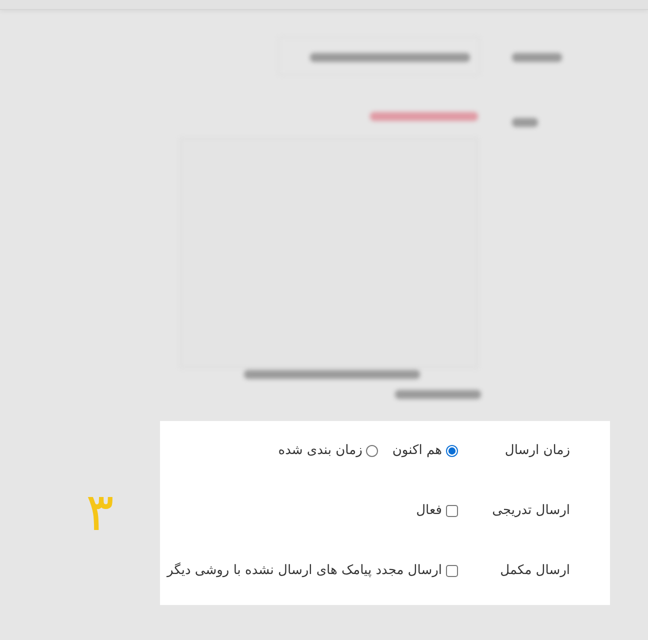  Describe the element at coordinates (535, 571) in the screenshot. I see `setting-label: ارسال مکمل` at that location.